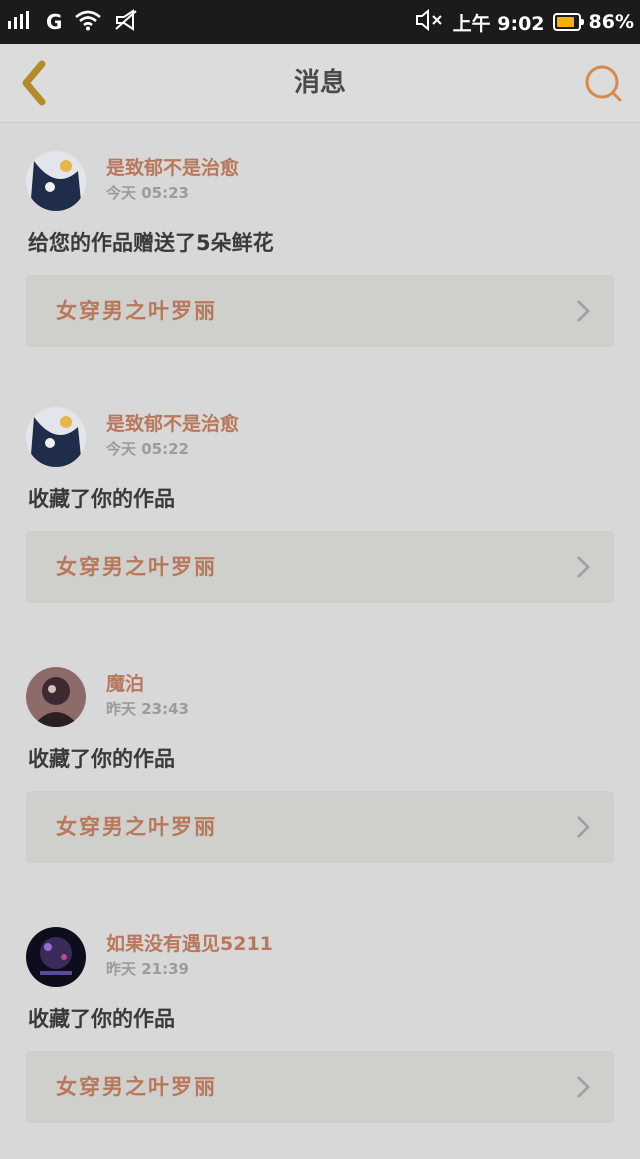 This screenshot has width=640, height=1159. What do you see at coordinates (189, 942) in the screenshot?
I see `username: 如果没有遇见5211` at bounding box center [189, 942].